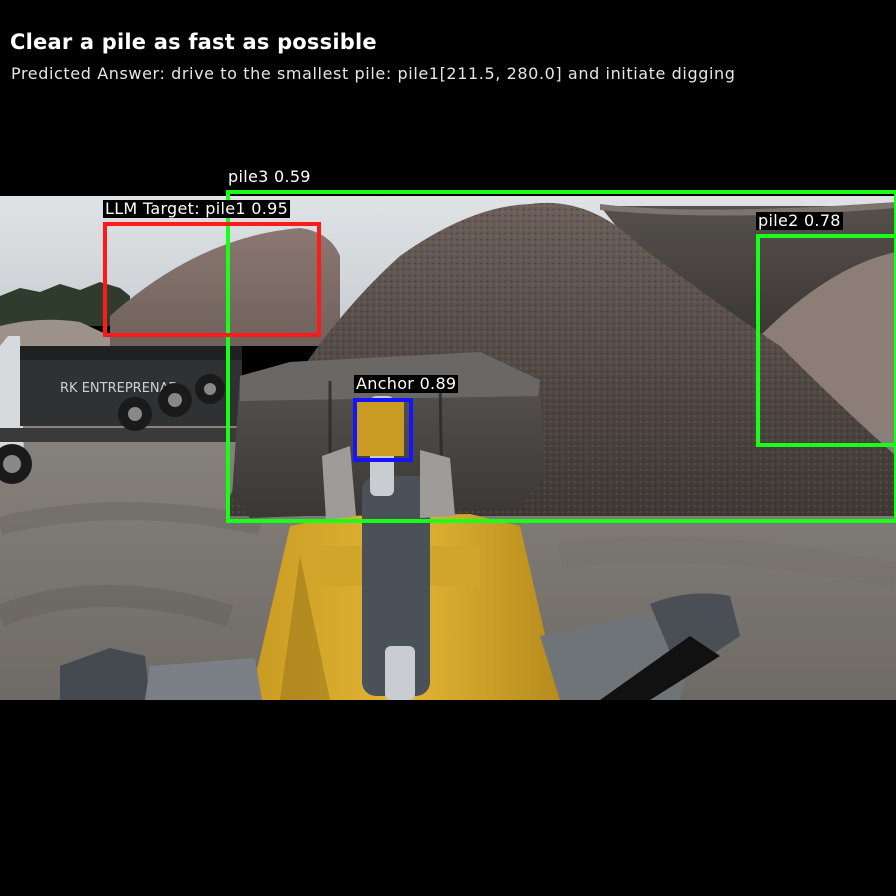 The image size is (896, 896). I want to click on pile2-bbox, so click(826, 340).